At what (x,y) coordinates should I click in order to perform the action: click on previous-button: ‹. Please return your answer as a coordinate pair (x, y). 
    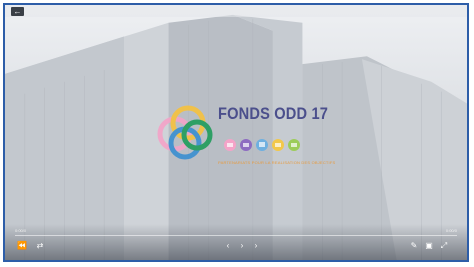
    Looking at the image, I should click on (228, 246).